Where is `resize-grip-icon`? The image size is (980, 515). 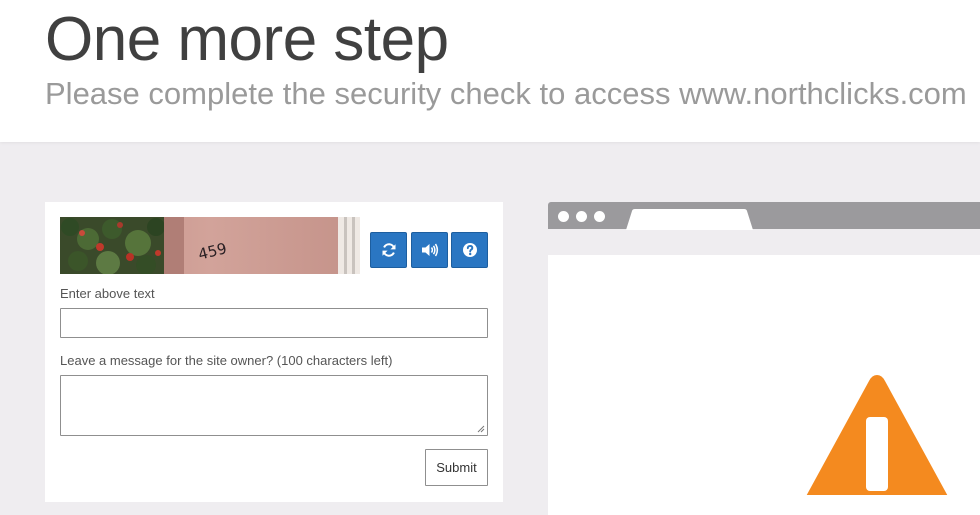 resize-grip-icon is located at coordinates (481, 429).